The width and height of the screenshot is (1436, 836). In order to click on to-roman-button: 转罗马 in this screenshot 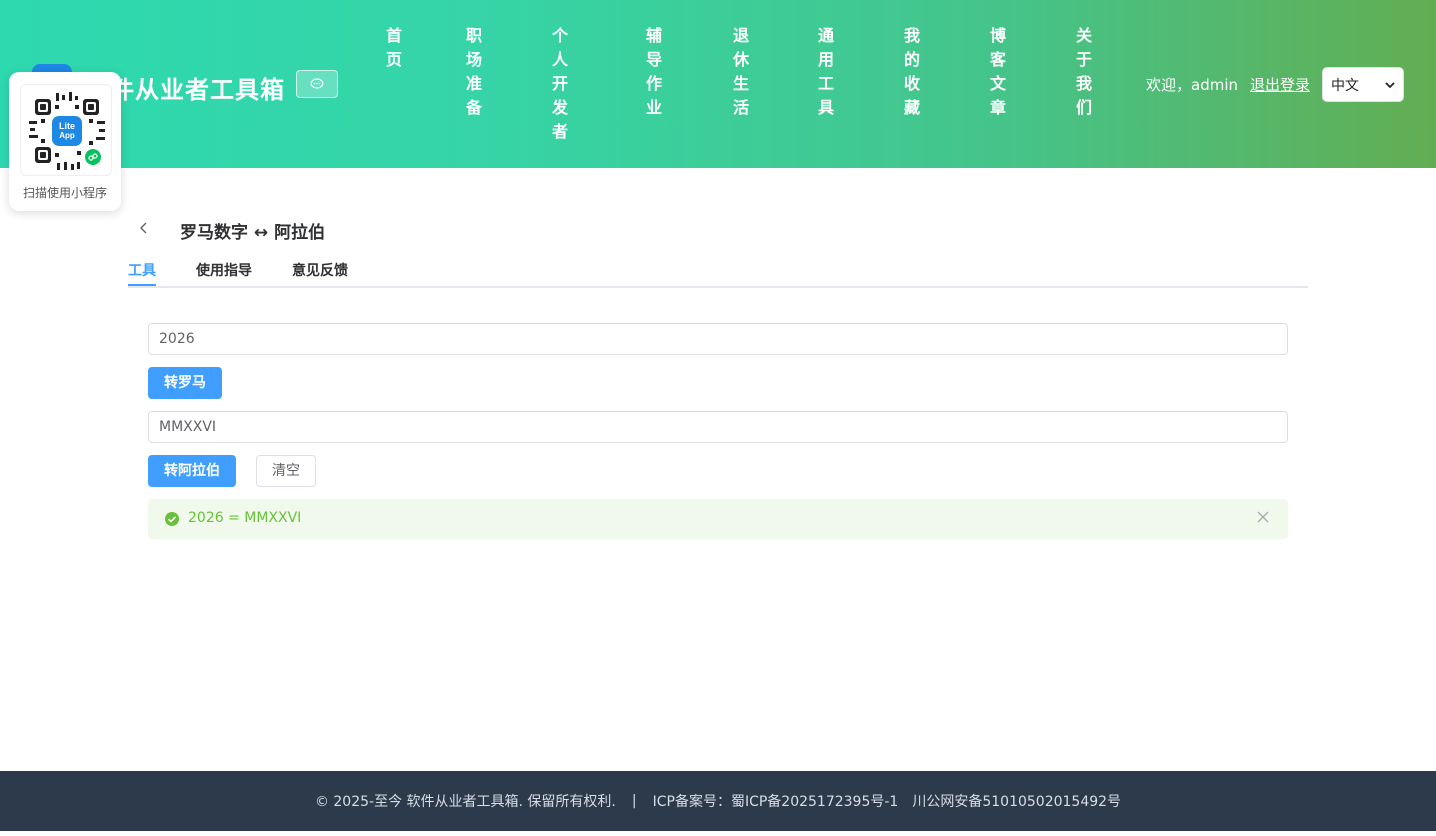, I will do `click(185, 383)`.